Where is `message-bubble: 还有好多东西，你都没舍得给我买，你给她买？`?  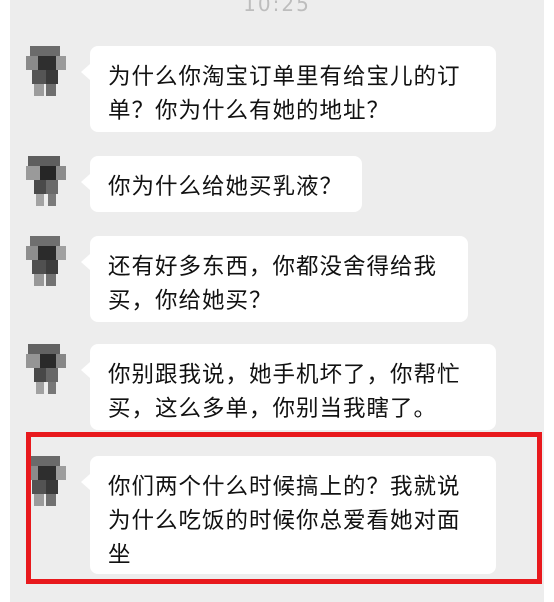
message-bubble: 还有好多东西，你都没舍得给我买，你给她买？ is located at coordinates (274, 279).